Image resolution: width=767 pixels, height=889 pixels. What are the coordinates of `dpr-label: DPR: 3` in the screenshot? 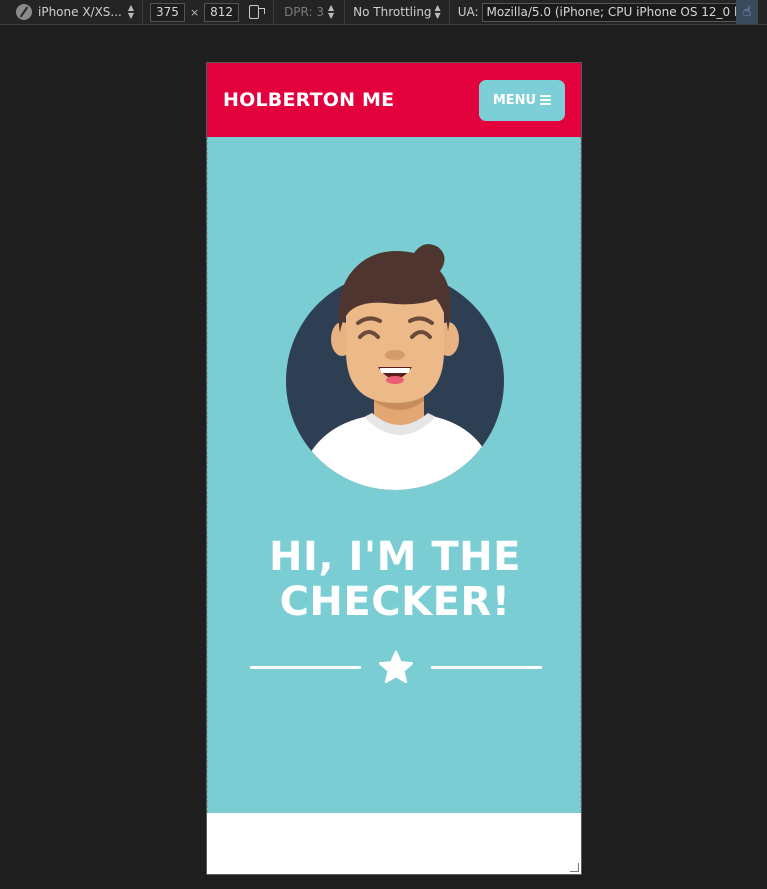 It's located at (304, 12).